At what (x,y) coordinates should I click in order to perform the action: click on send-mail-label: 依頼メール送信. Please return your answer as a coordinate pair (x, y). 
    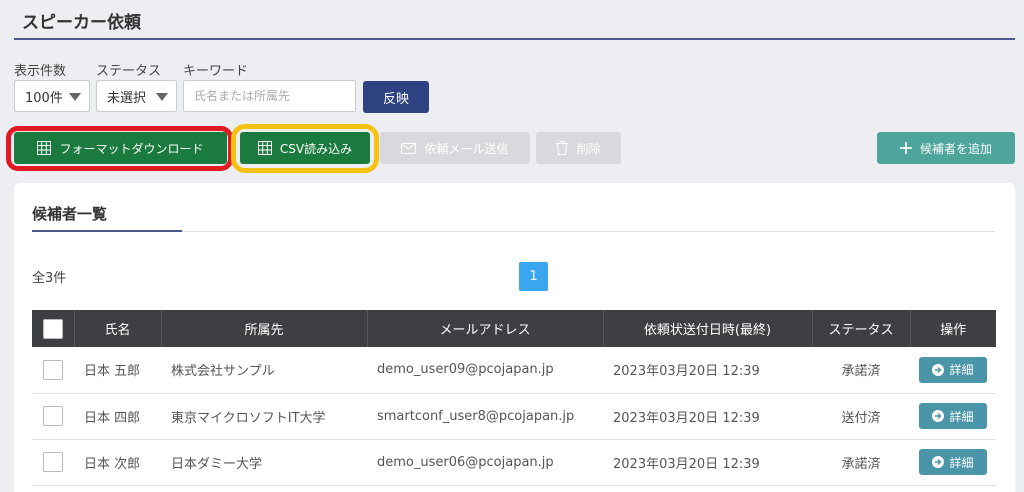
    Looking at the image, I should click on (466, 148).